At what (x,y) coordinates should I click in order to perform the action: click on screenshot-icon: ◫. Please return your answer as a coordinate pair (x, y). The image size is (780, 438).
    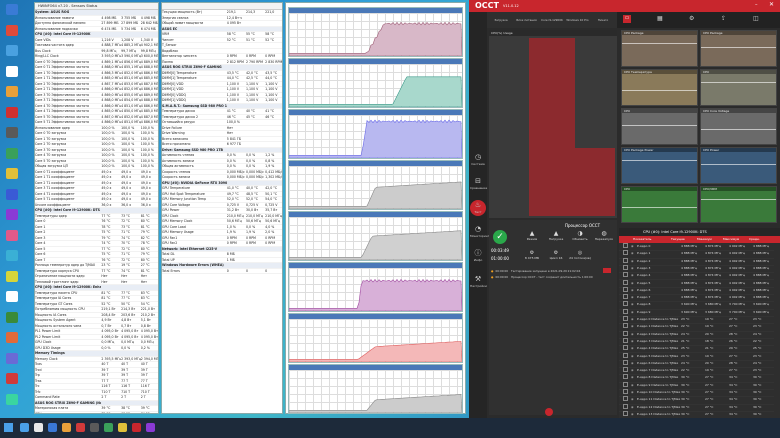
    Looking at the image, I should click on (756, 18).